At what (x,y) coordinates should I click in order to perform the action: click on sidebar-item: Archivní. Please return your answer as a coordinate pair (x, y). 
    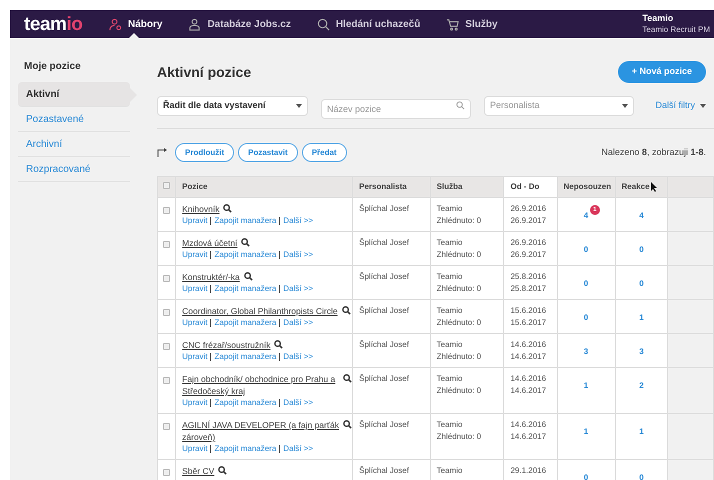
    Looking at the image, I should click on (74, 144).